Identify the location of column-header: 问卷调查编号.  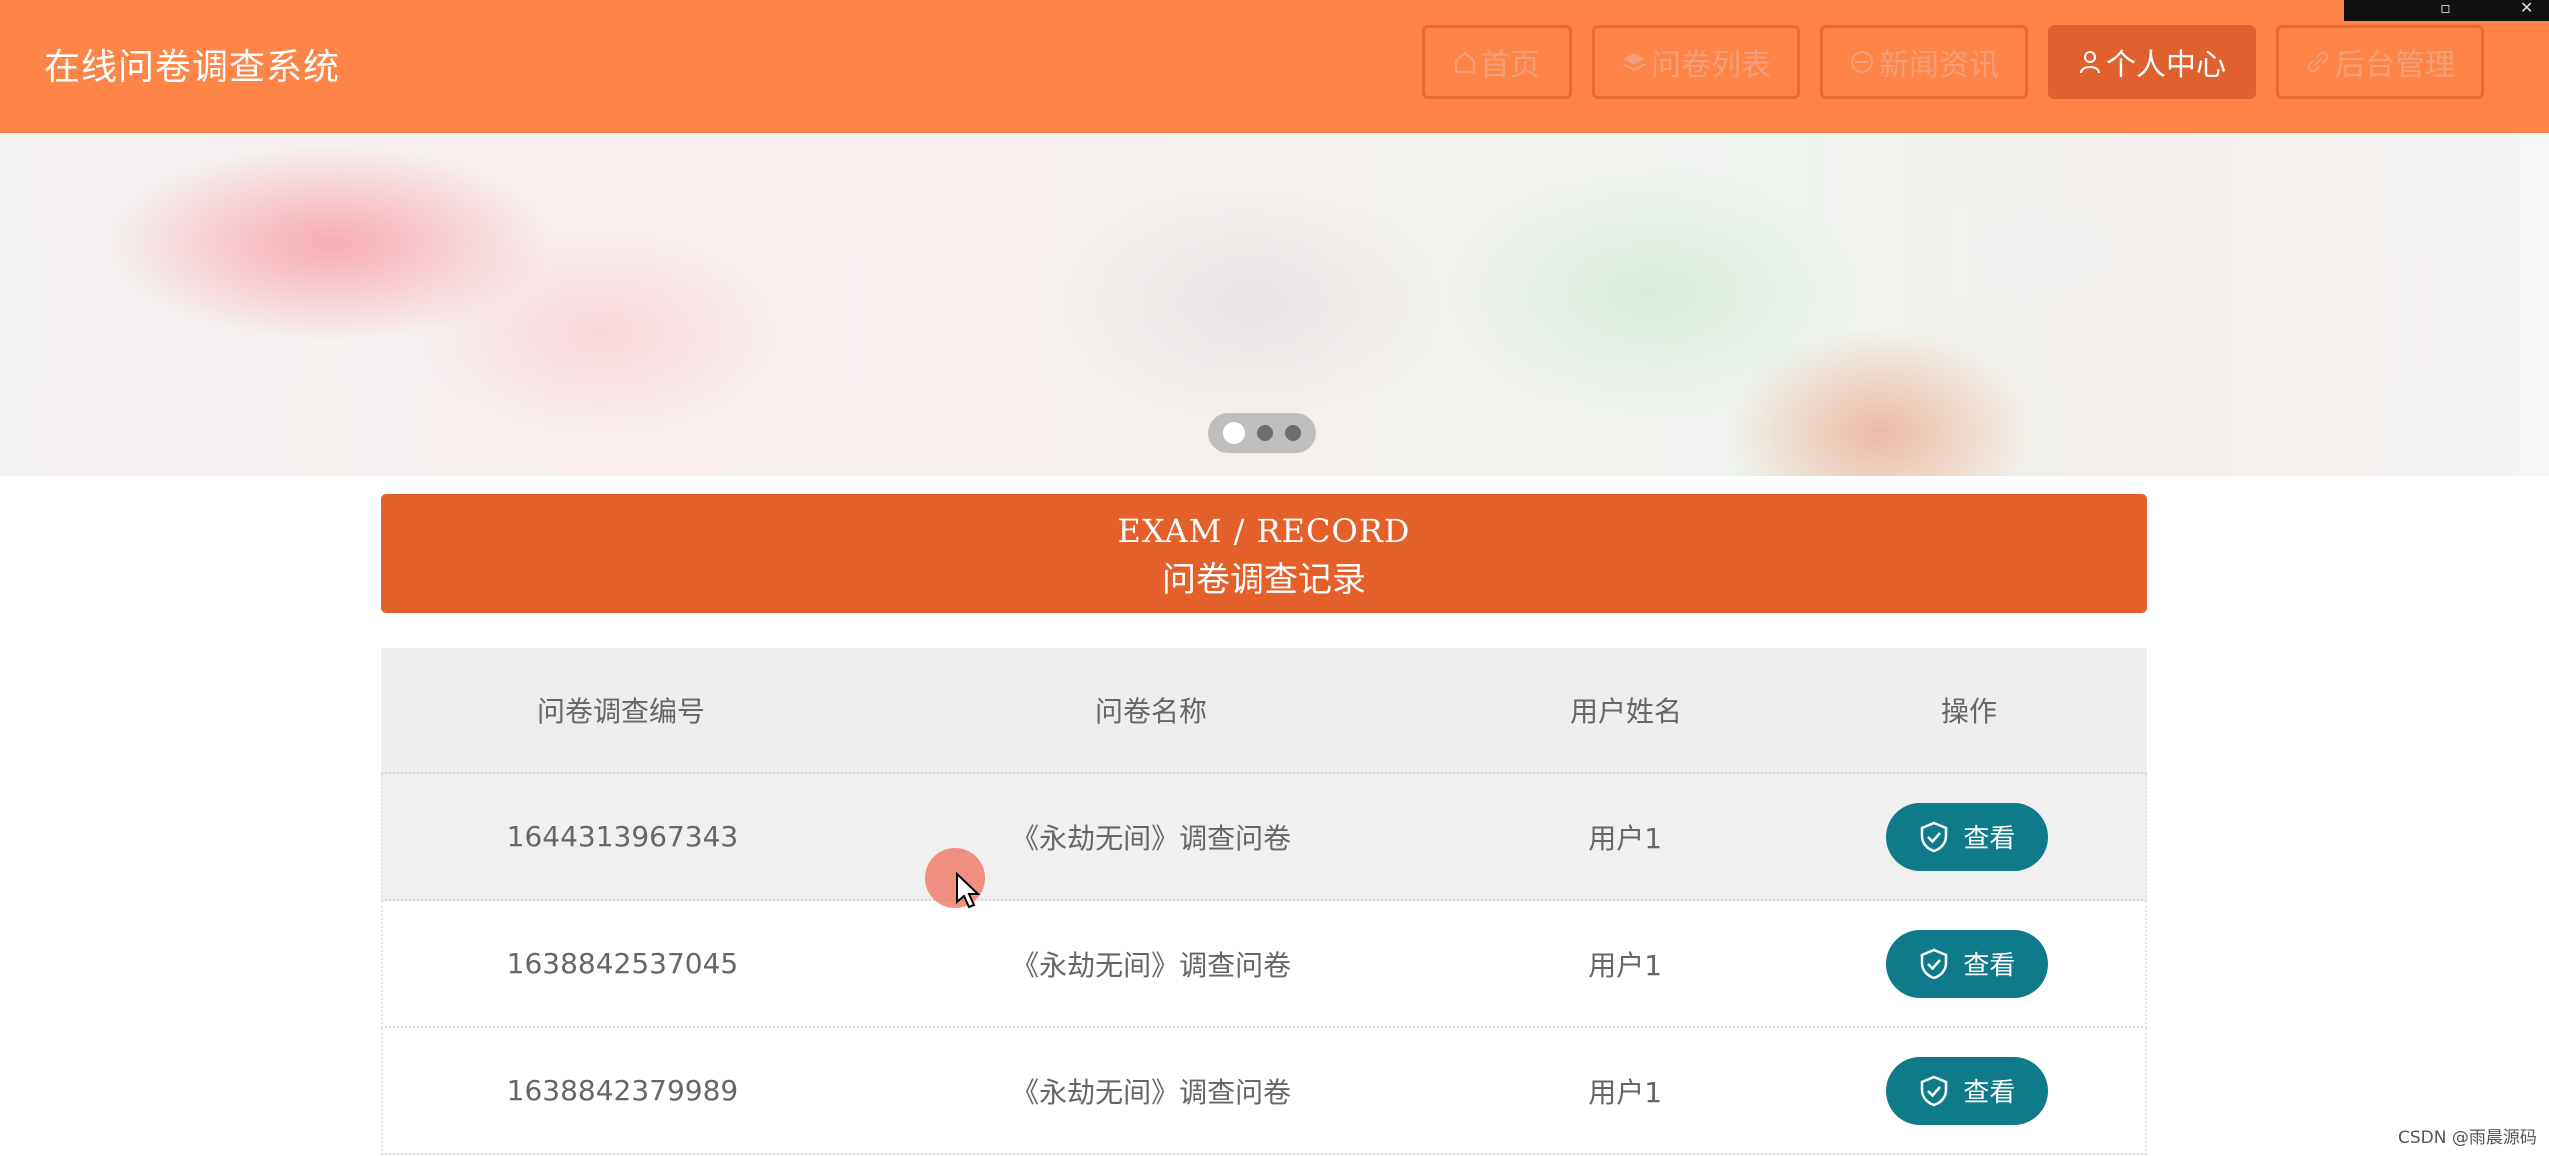
(620, 711).